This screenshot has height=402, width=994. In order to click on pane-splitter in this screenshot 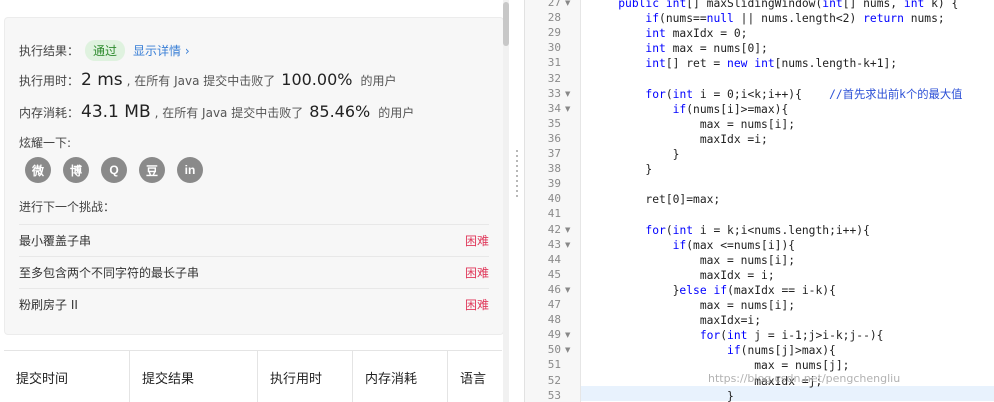, I will do `click(517, 201)`.